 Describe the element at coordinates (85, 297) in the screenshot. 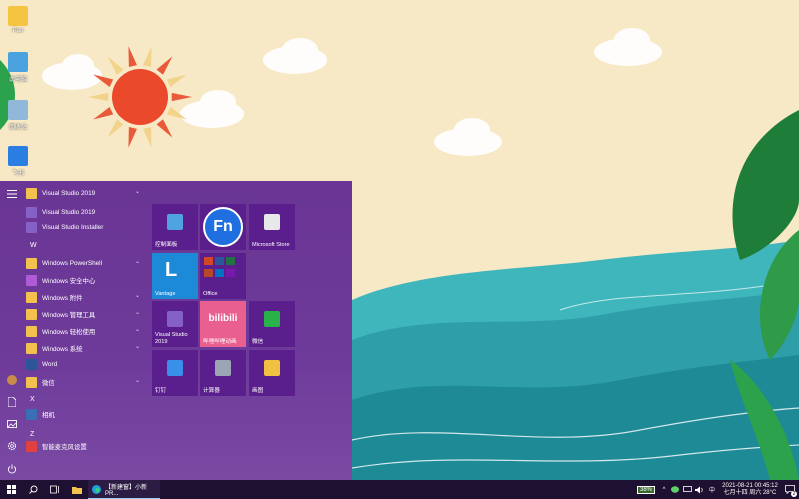

I see `app-list-item: Windows 附件 ⌄` at that location.